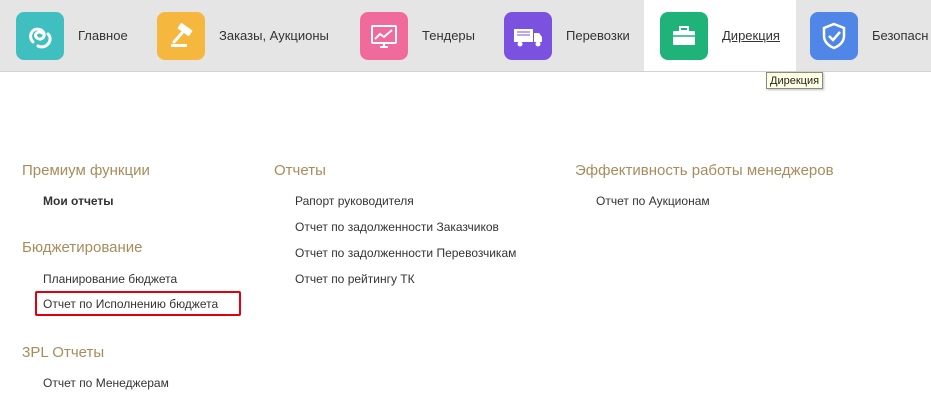  What do you see at coordinates (106, 383) in the screenshot?
I see `link-managers-report: Отчет по Менеджерам` at bounding box center [106, 383].